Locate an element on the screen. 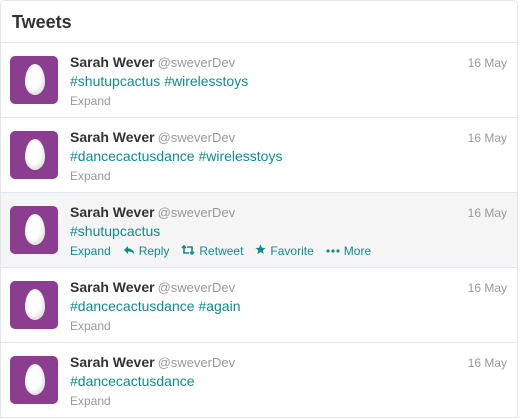 The height and width of the screenshot is (419, 520). favorite-label: Favorite is located at coordinates (292, 251).